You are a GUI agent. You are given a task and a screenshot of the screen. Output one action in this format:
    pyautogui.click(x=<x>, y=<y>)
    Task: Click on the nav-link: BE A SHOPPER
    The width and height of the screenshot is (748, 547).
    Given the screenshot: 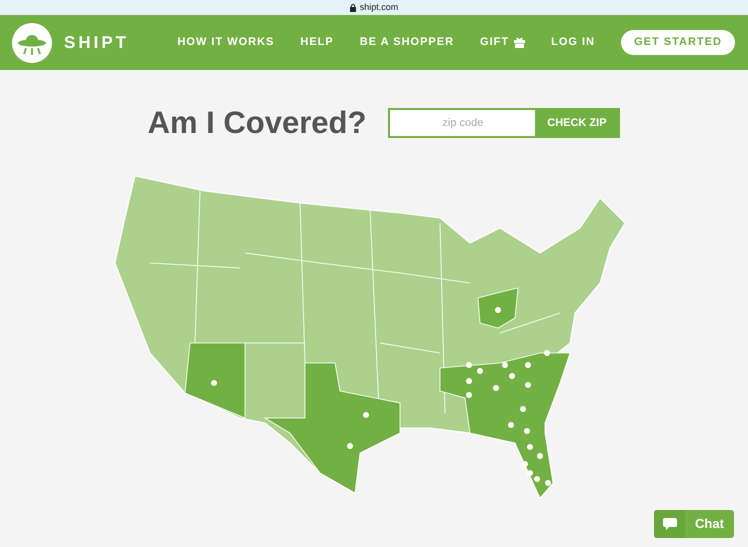 What is the action you would take?
    pyautogui.click(x=407, y=42)
    